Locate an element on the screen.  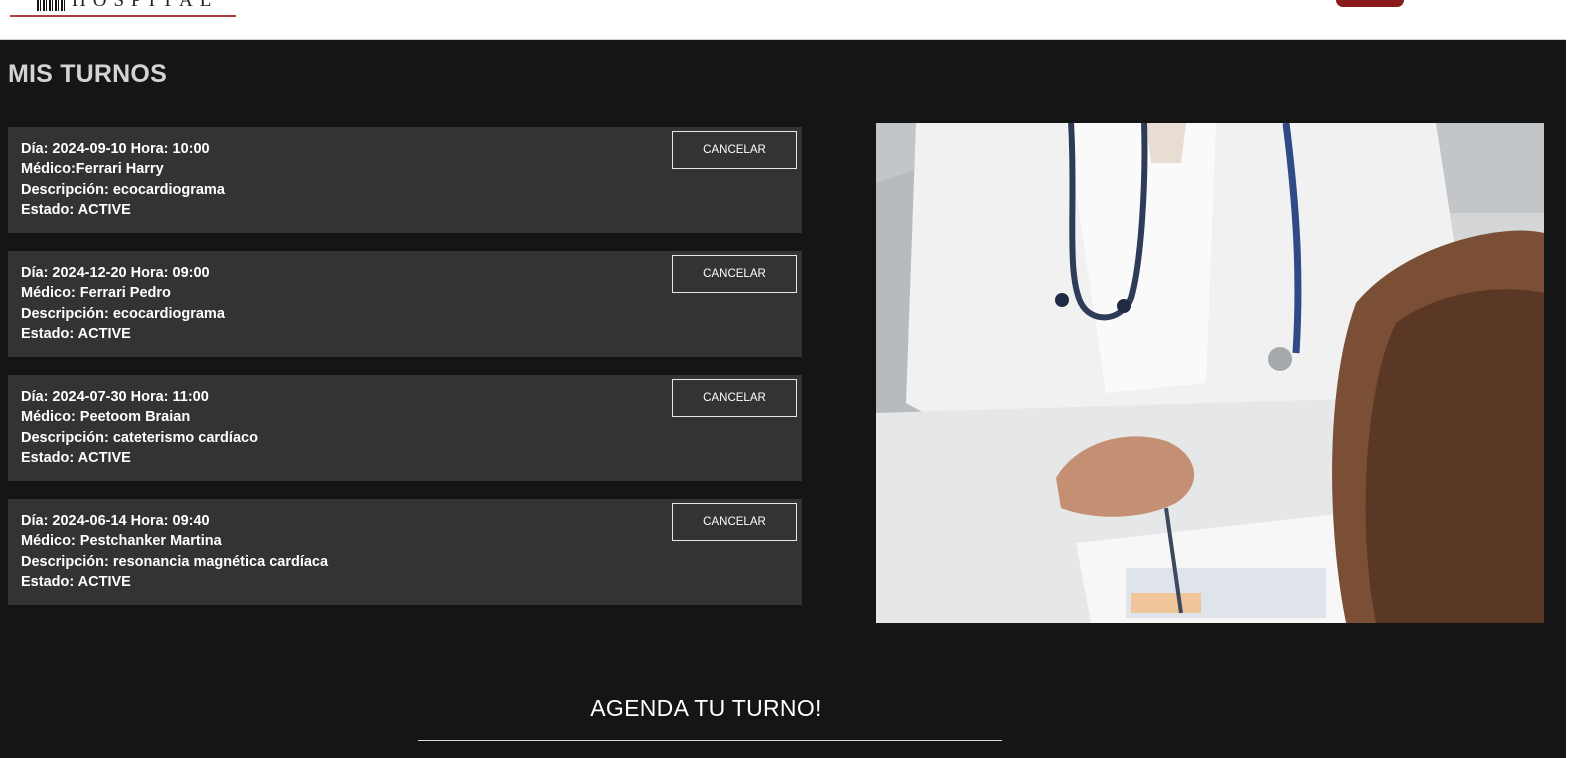
appointment-datetime: Día: 2024-09-10 Hora: 10:00 is located at coordinates (115, 149).